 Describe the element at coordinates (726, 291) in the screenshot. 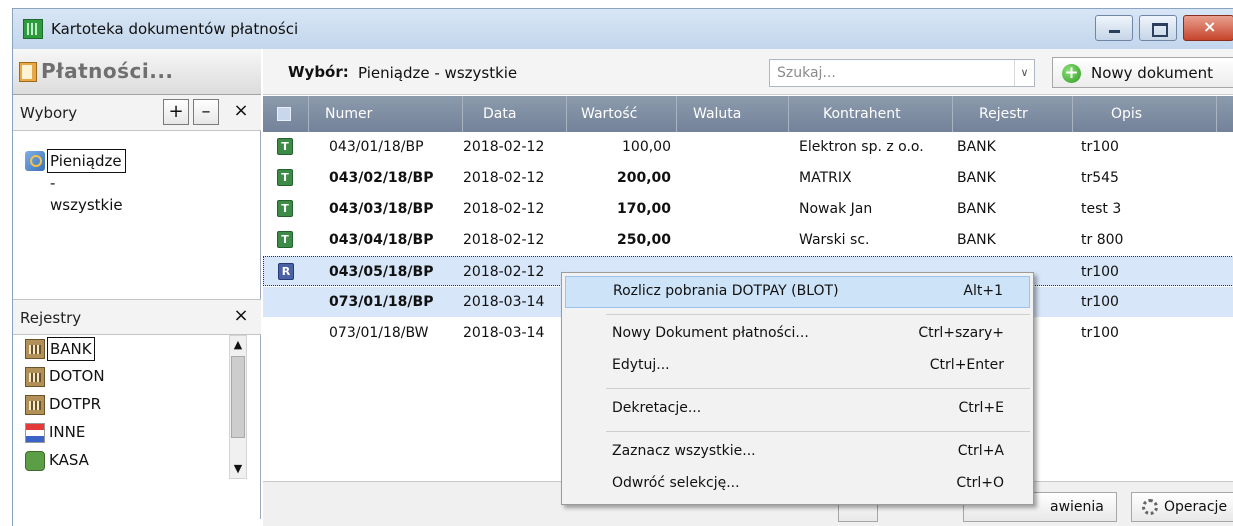

I see `menu-item-label: Rozlicz pobrania DOTPAY (BLOT)` at that location.